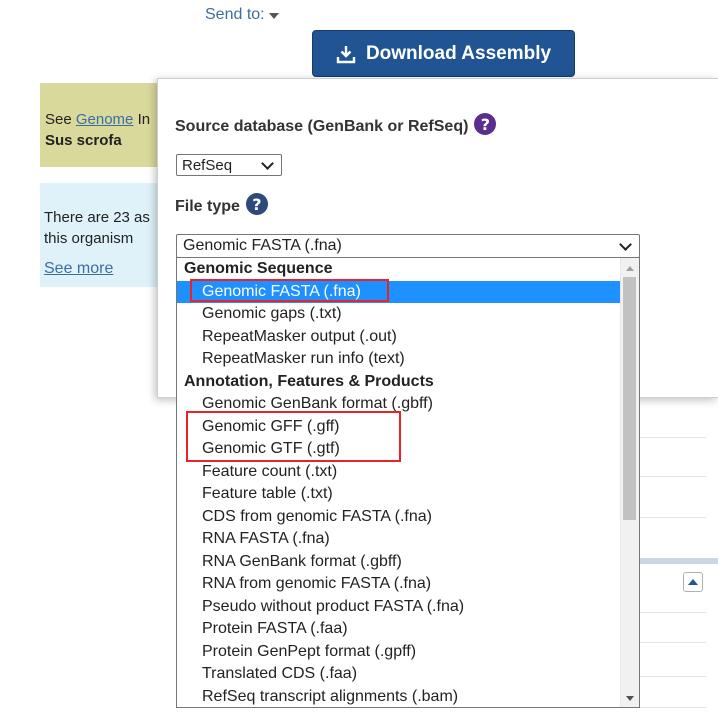 This screenshot has width=718, height=721. I want to click on option-group-annotation: Annotation, Features & Products, so click(309, 381).